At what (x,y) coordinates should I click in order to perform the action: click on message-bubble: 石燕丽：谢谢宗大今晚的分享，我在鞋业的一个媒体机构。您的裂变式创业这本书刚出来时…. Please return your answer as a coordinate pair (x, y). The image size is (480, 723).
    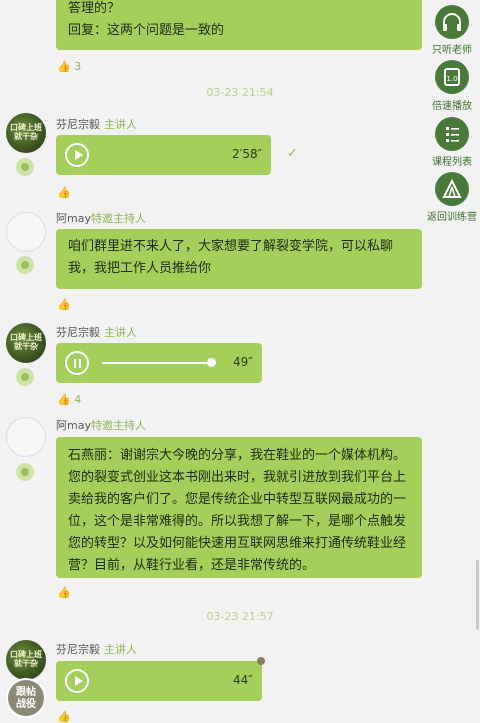
    Looking at the image, I should click on (239, 507).